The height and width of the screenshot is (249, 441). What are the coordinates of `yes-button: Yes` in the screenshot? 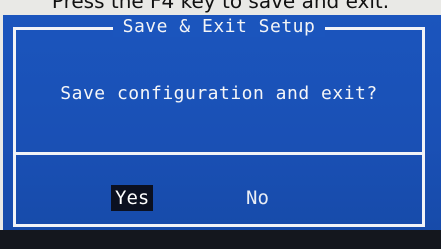 It's located at (132, 198).